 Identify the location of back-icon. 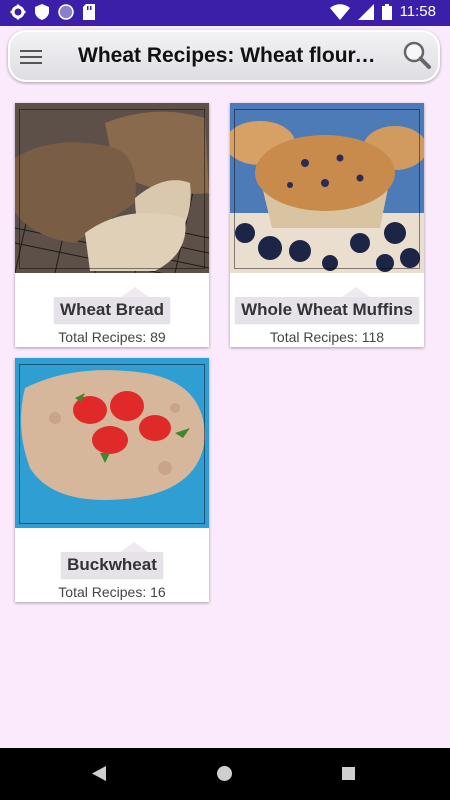
(99, 773).